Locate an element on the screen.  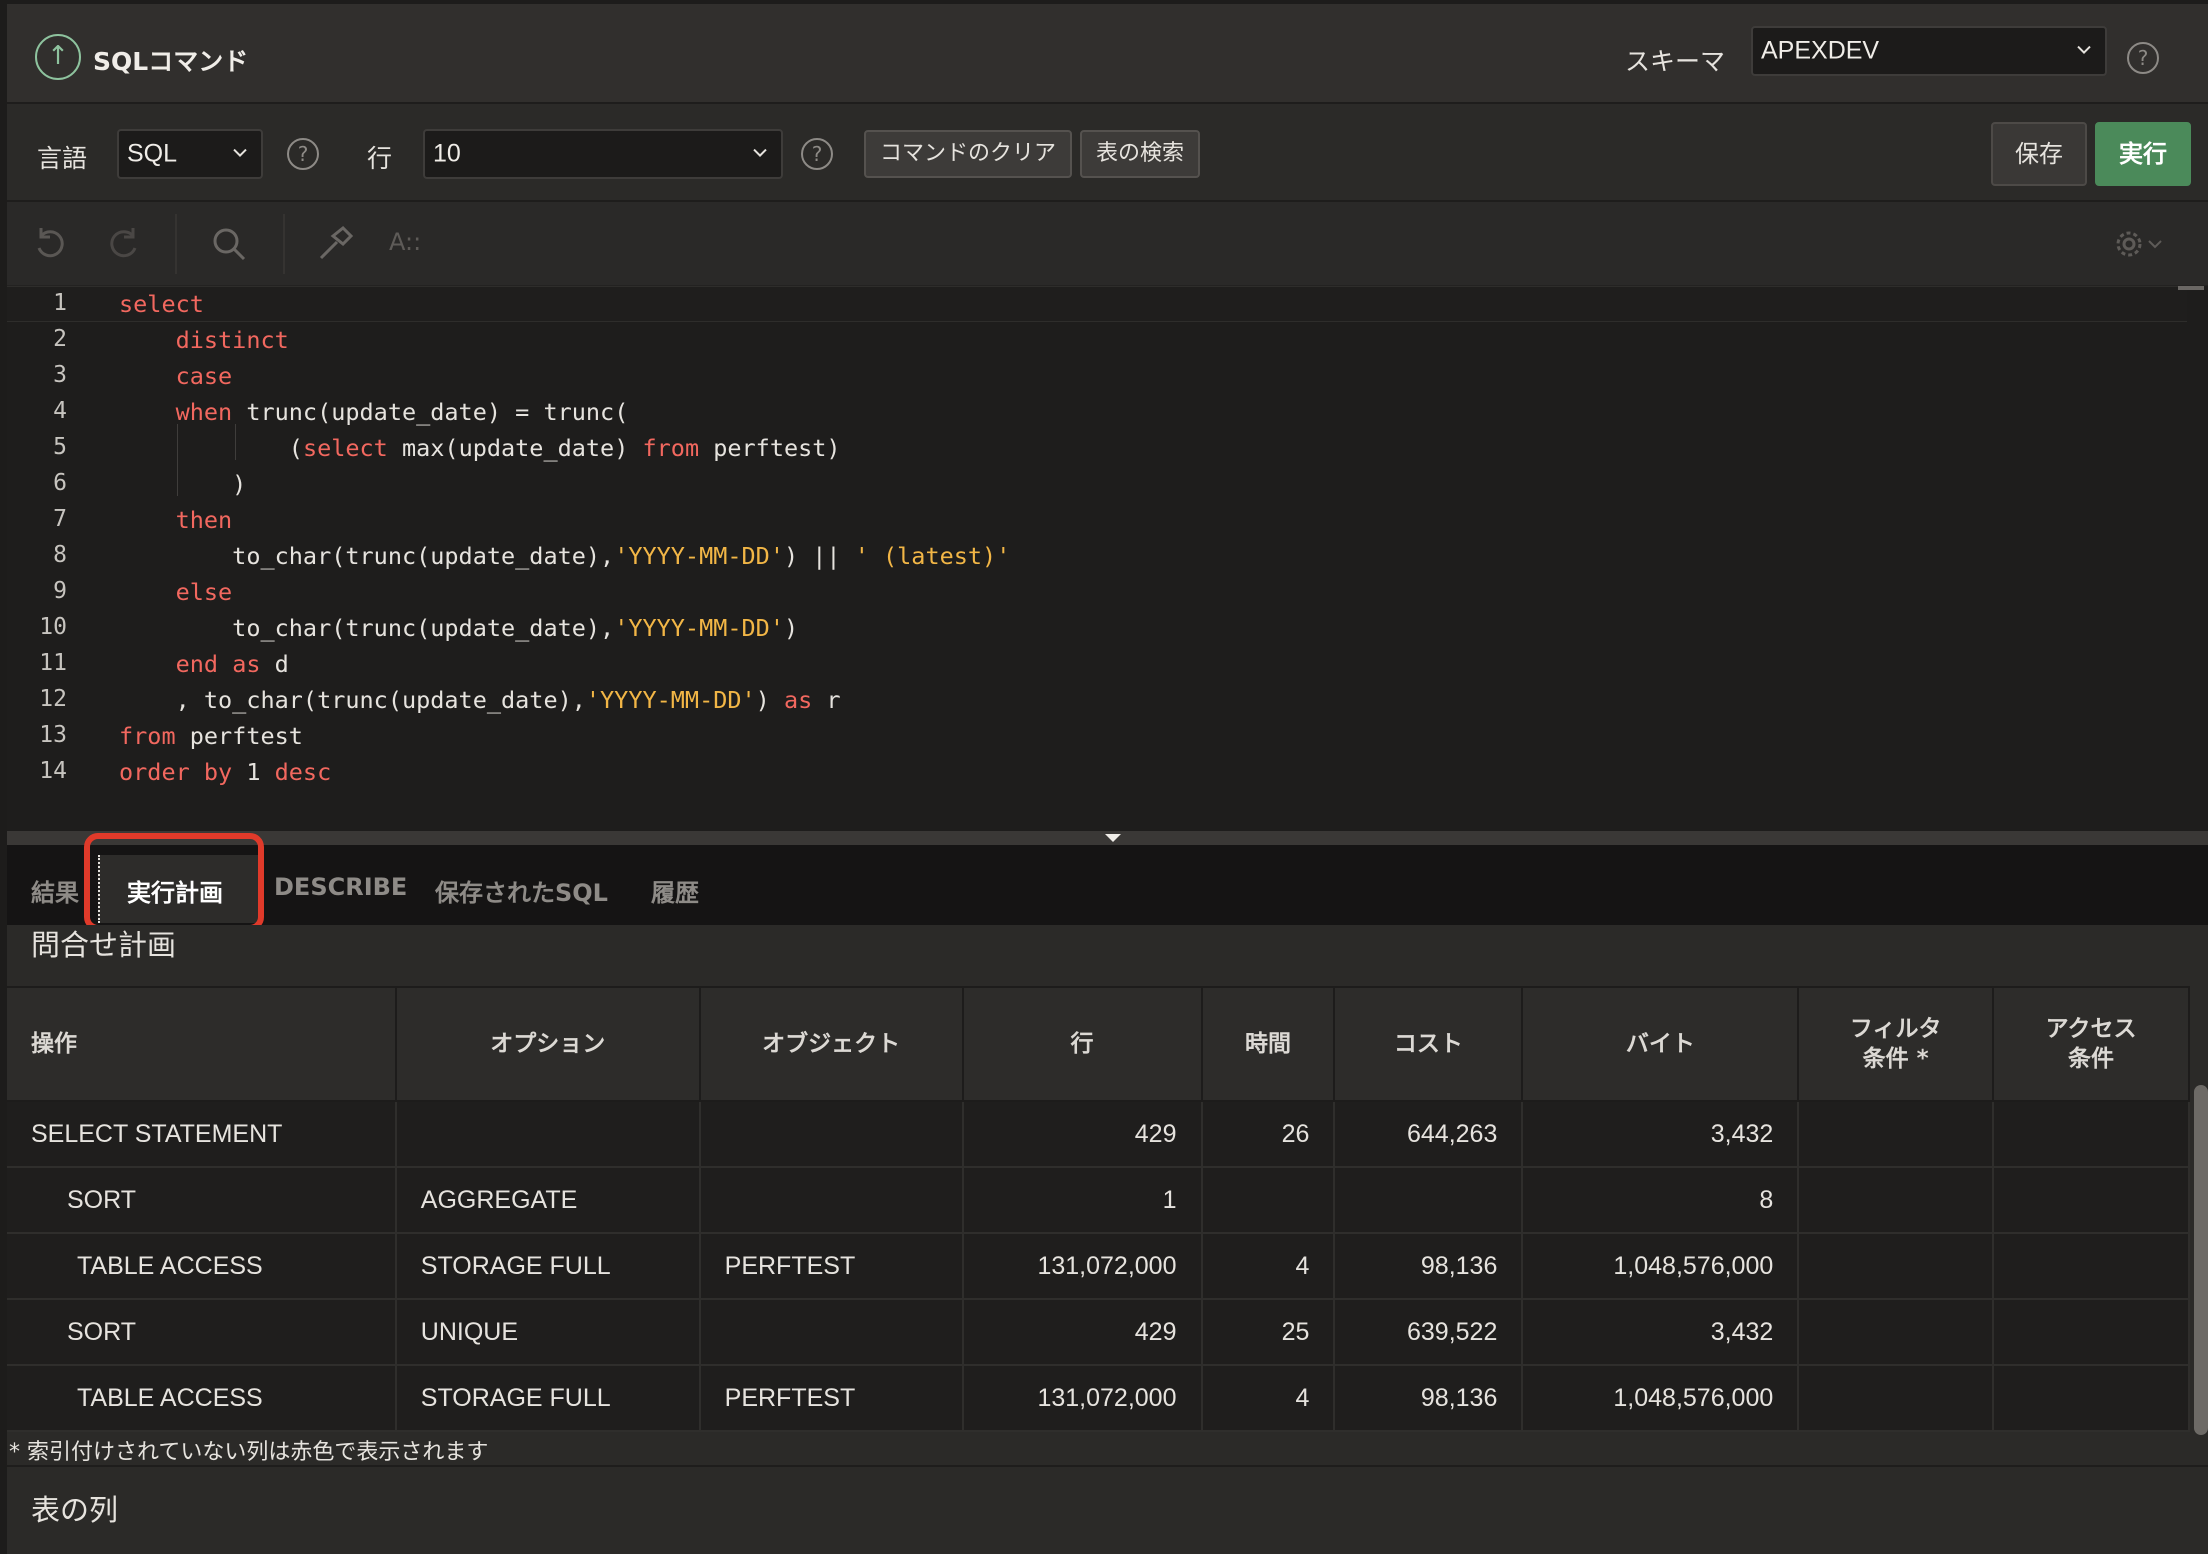
editor-toolbar: A:: is located at coordinates (1107, 244).